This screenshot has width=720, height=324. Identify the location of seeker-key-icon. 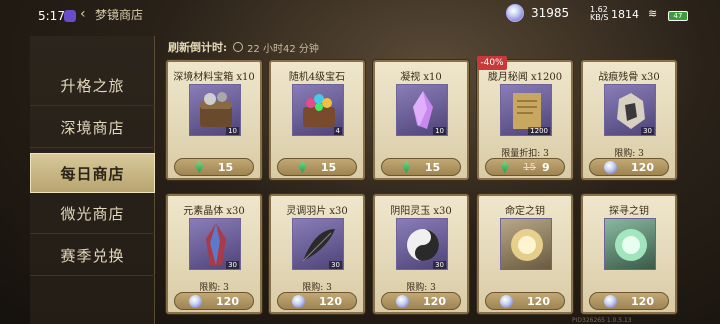
(630, 244).